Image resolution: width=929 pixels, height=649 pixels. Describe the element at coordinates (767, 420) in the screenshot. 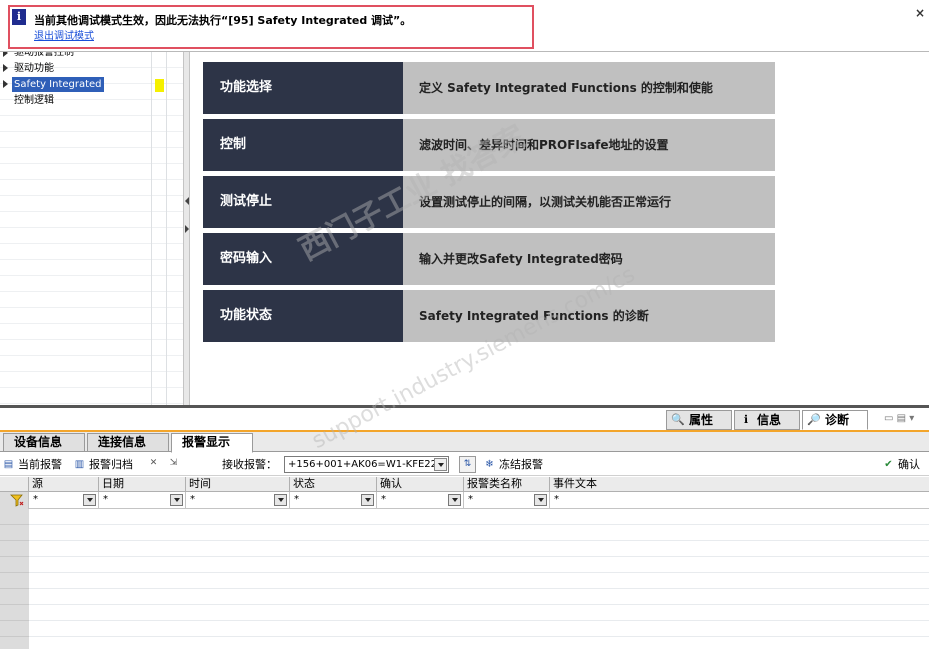

I see `tab-info: ℹ 信息` at that location.